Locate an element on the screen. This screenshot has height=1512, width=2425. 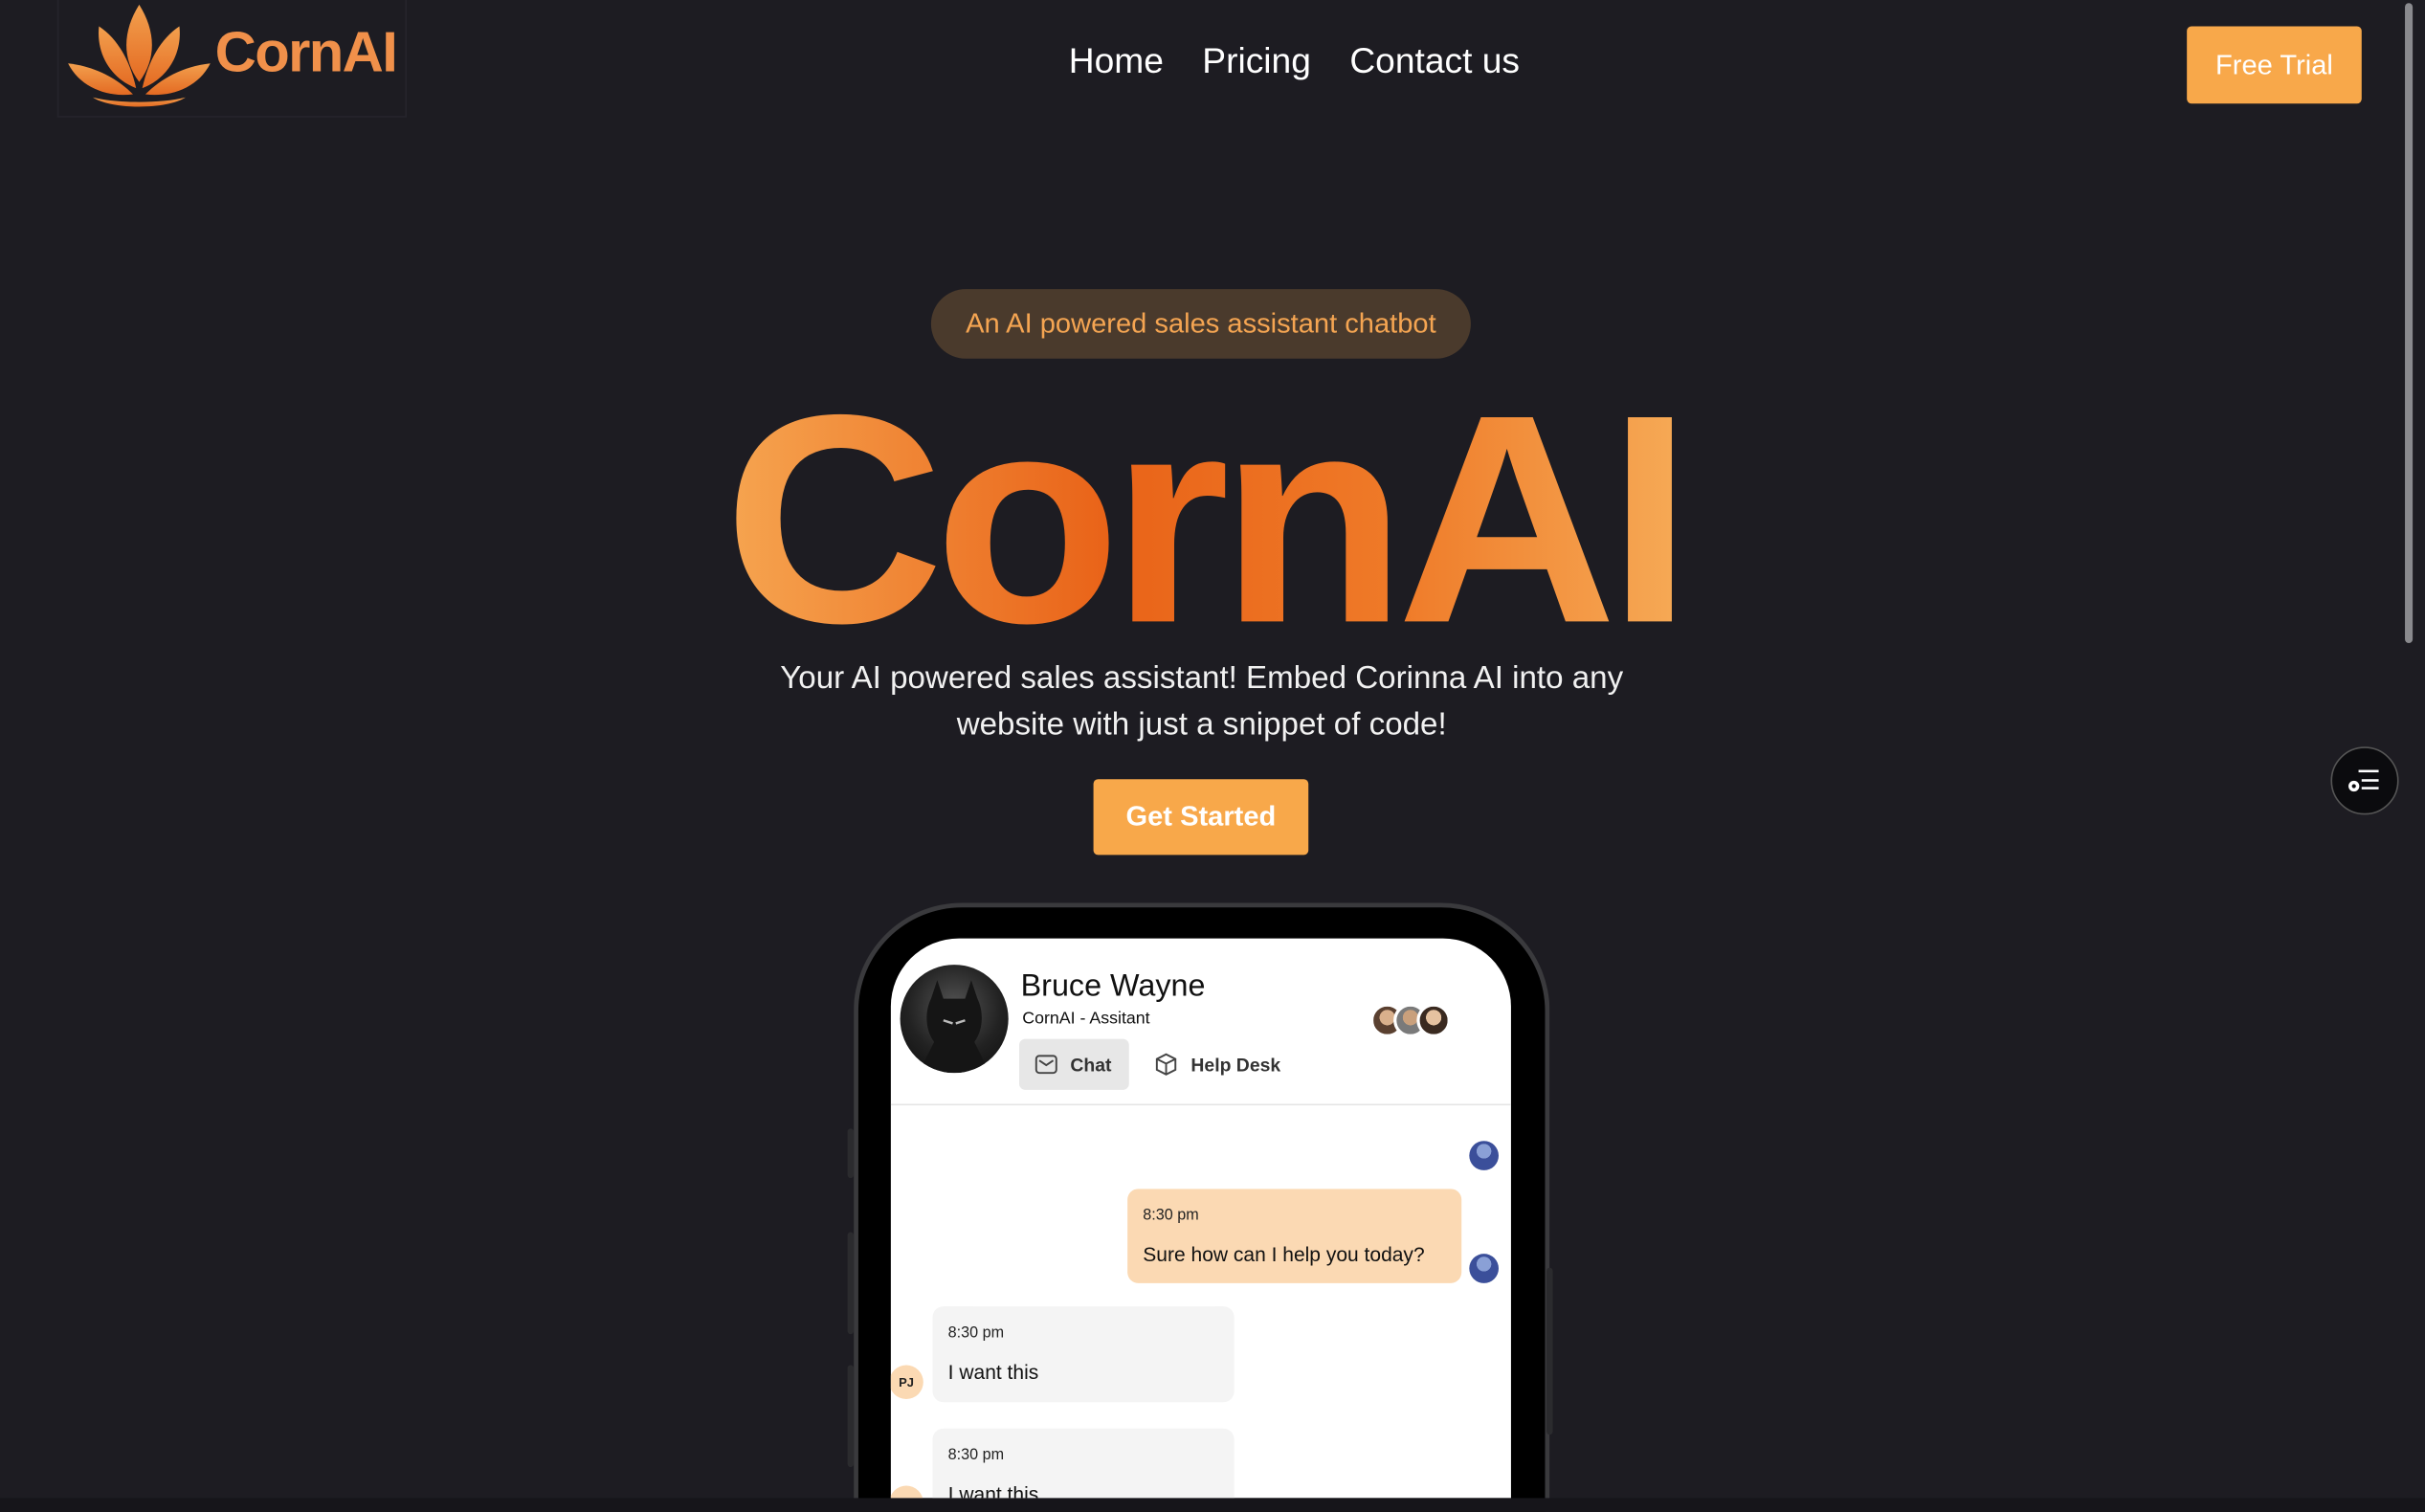
menu-list-icon is located at coordinates (2363, 780).